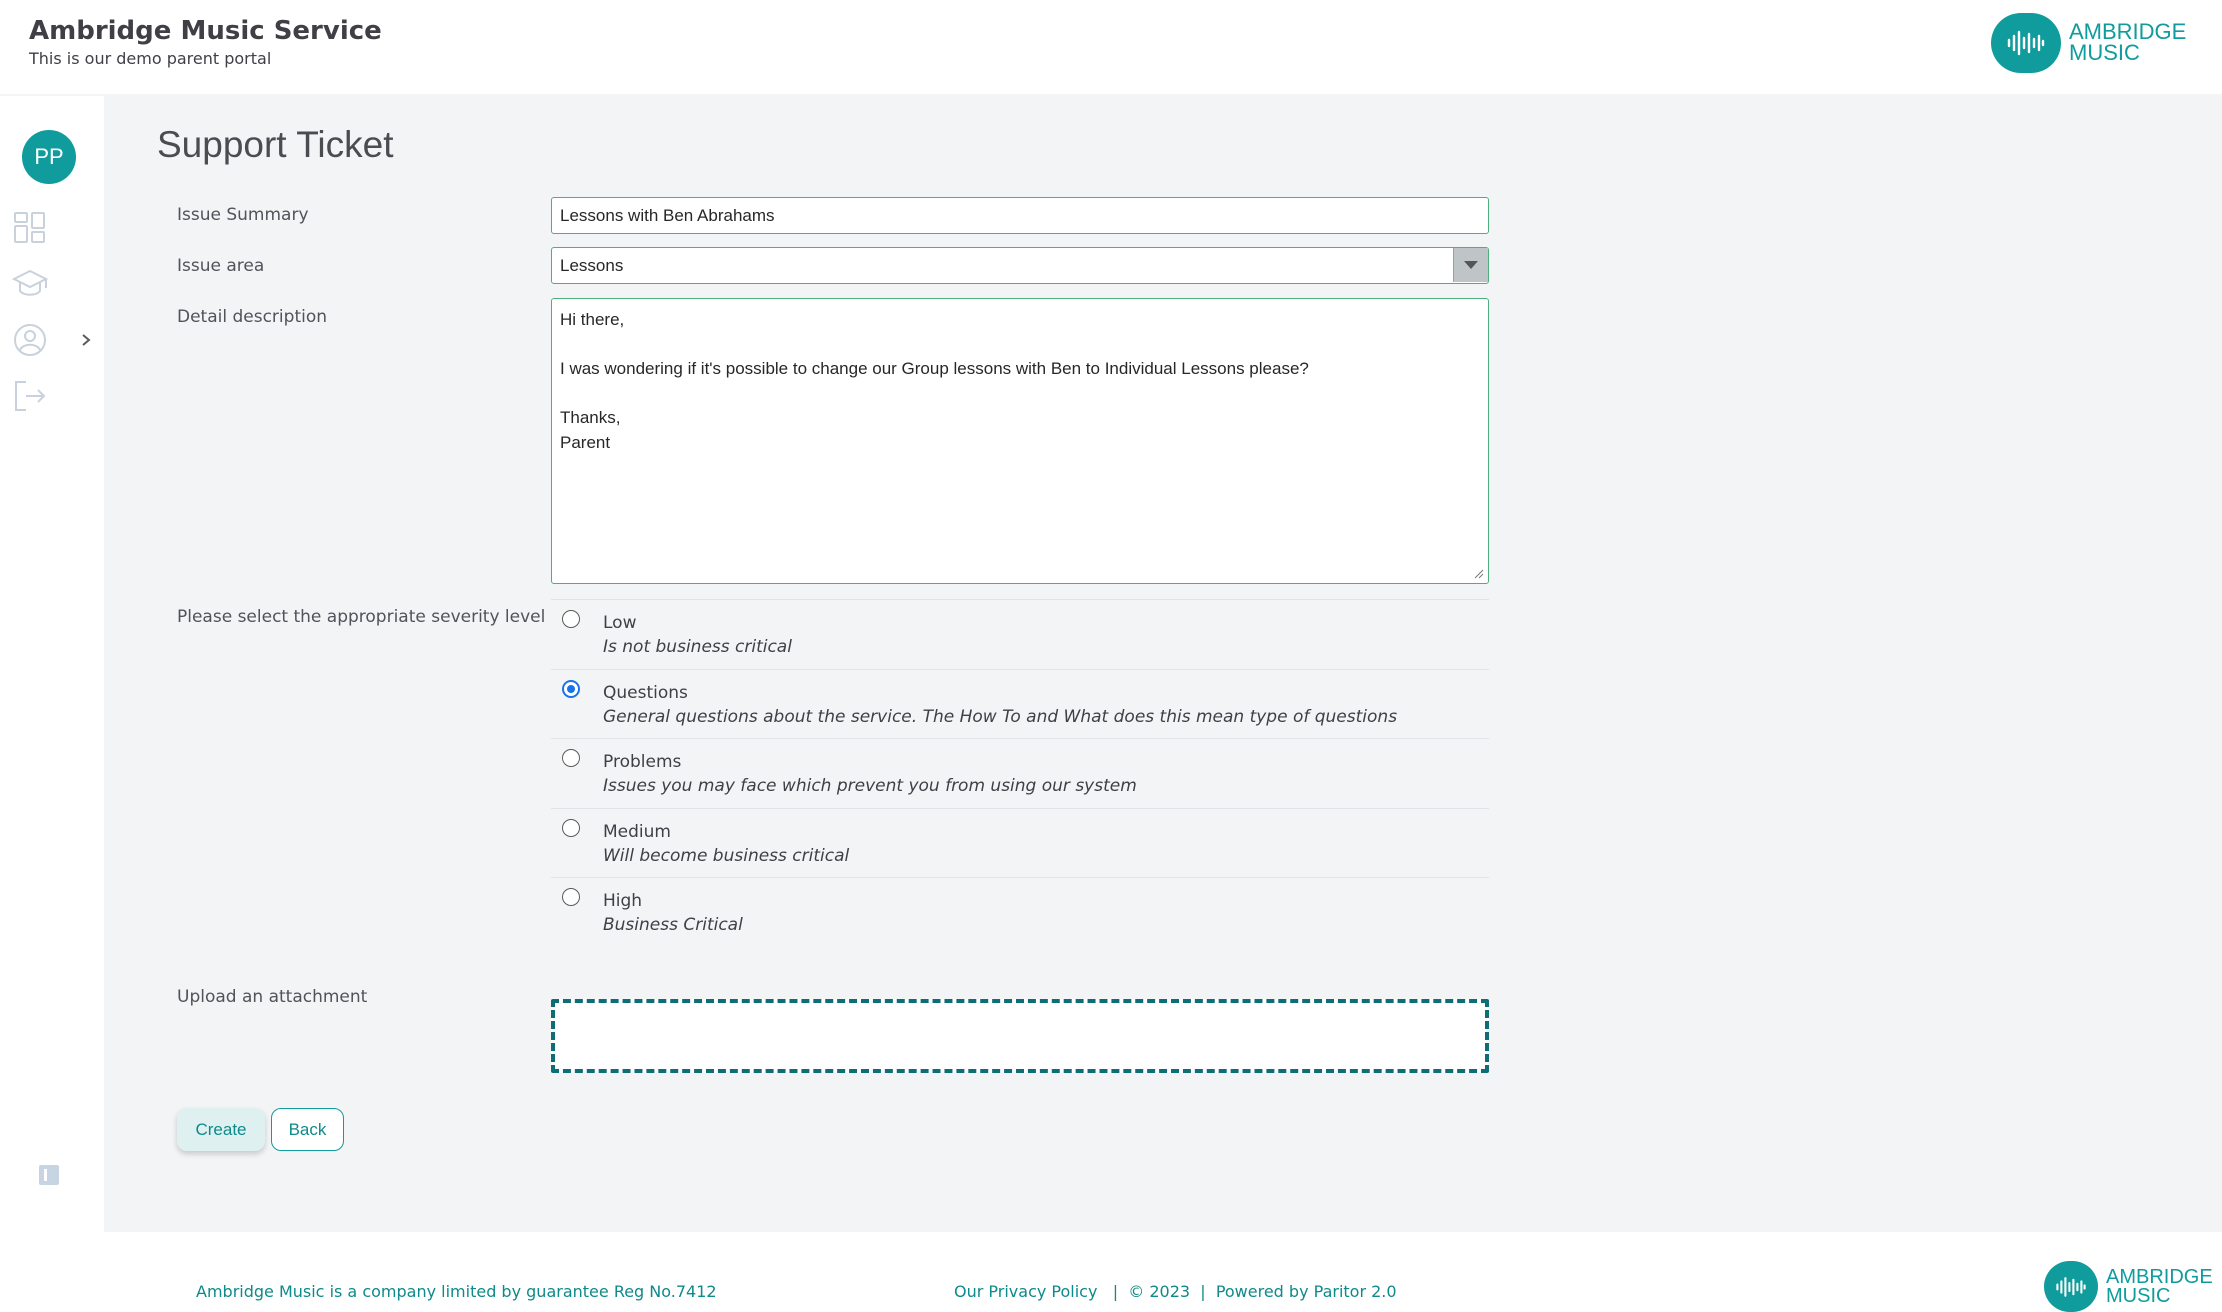  What do you see at coordinates (1025, 1291) in the screenshot?
I see `privacy-policy-link: Our Privacy Policy` at bounding box center [1025, 1291].